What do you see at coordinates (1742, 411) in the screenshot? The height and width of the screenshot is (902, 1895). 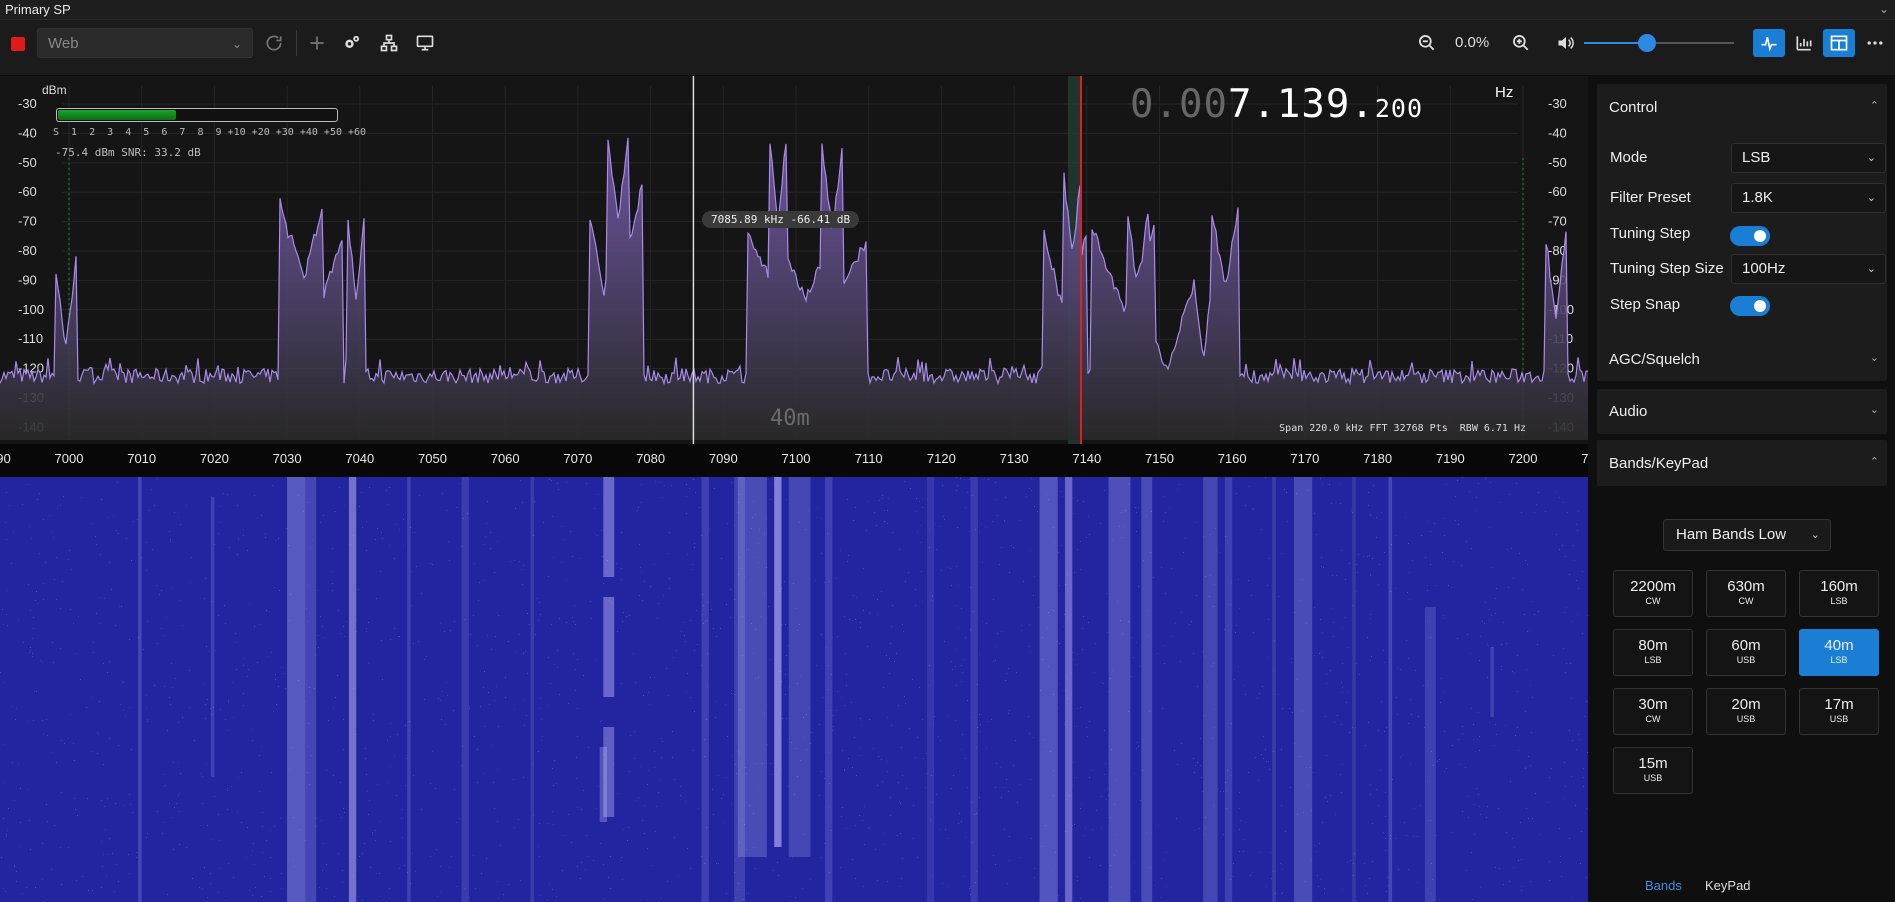 I see `audio-section: Audio ⌄` at bounding box center [1742, 411].